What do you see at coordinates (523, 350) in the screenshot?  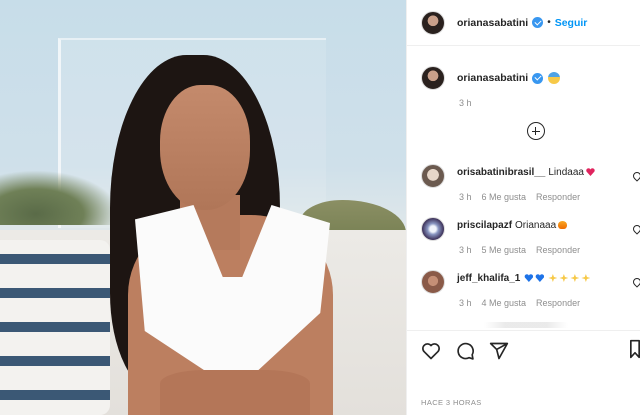 I see `post-actions-bar` at bounding box center [523, 350].